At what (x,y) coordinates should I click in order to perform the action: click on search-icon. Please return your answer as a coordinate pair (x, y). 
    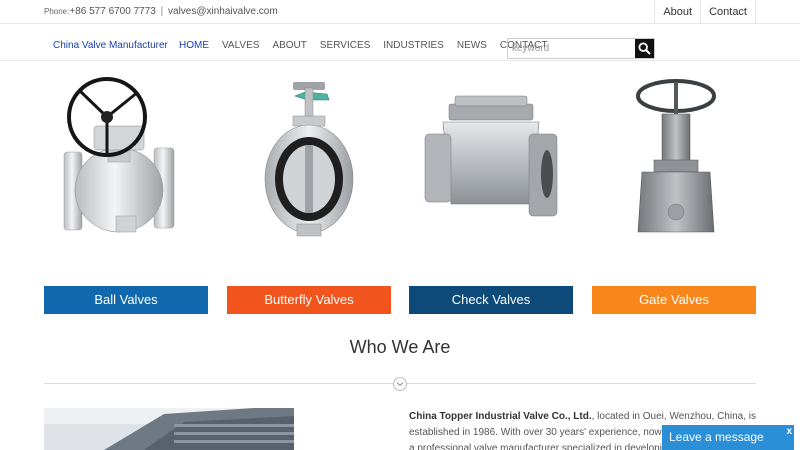
    Looking at the image, I should click on (644, 48).